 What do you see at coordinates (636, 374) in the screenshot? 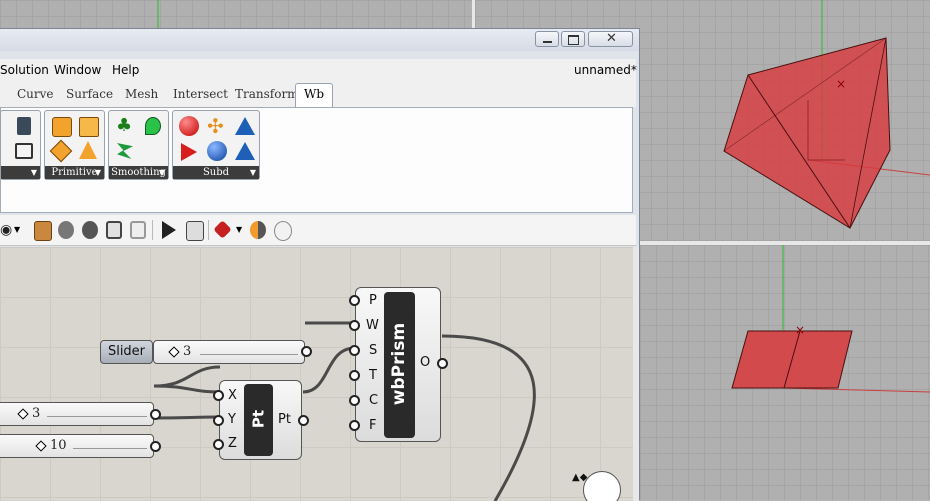
I see `vertical-scrollbar` at bounding box center [636, 374].